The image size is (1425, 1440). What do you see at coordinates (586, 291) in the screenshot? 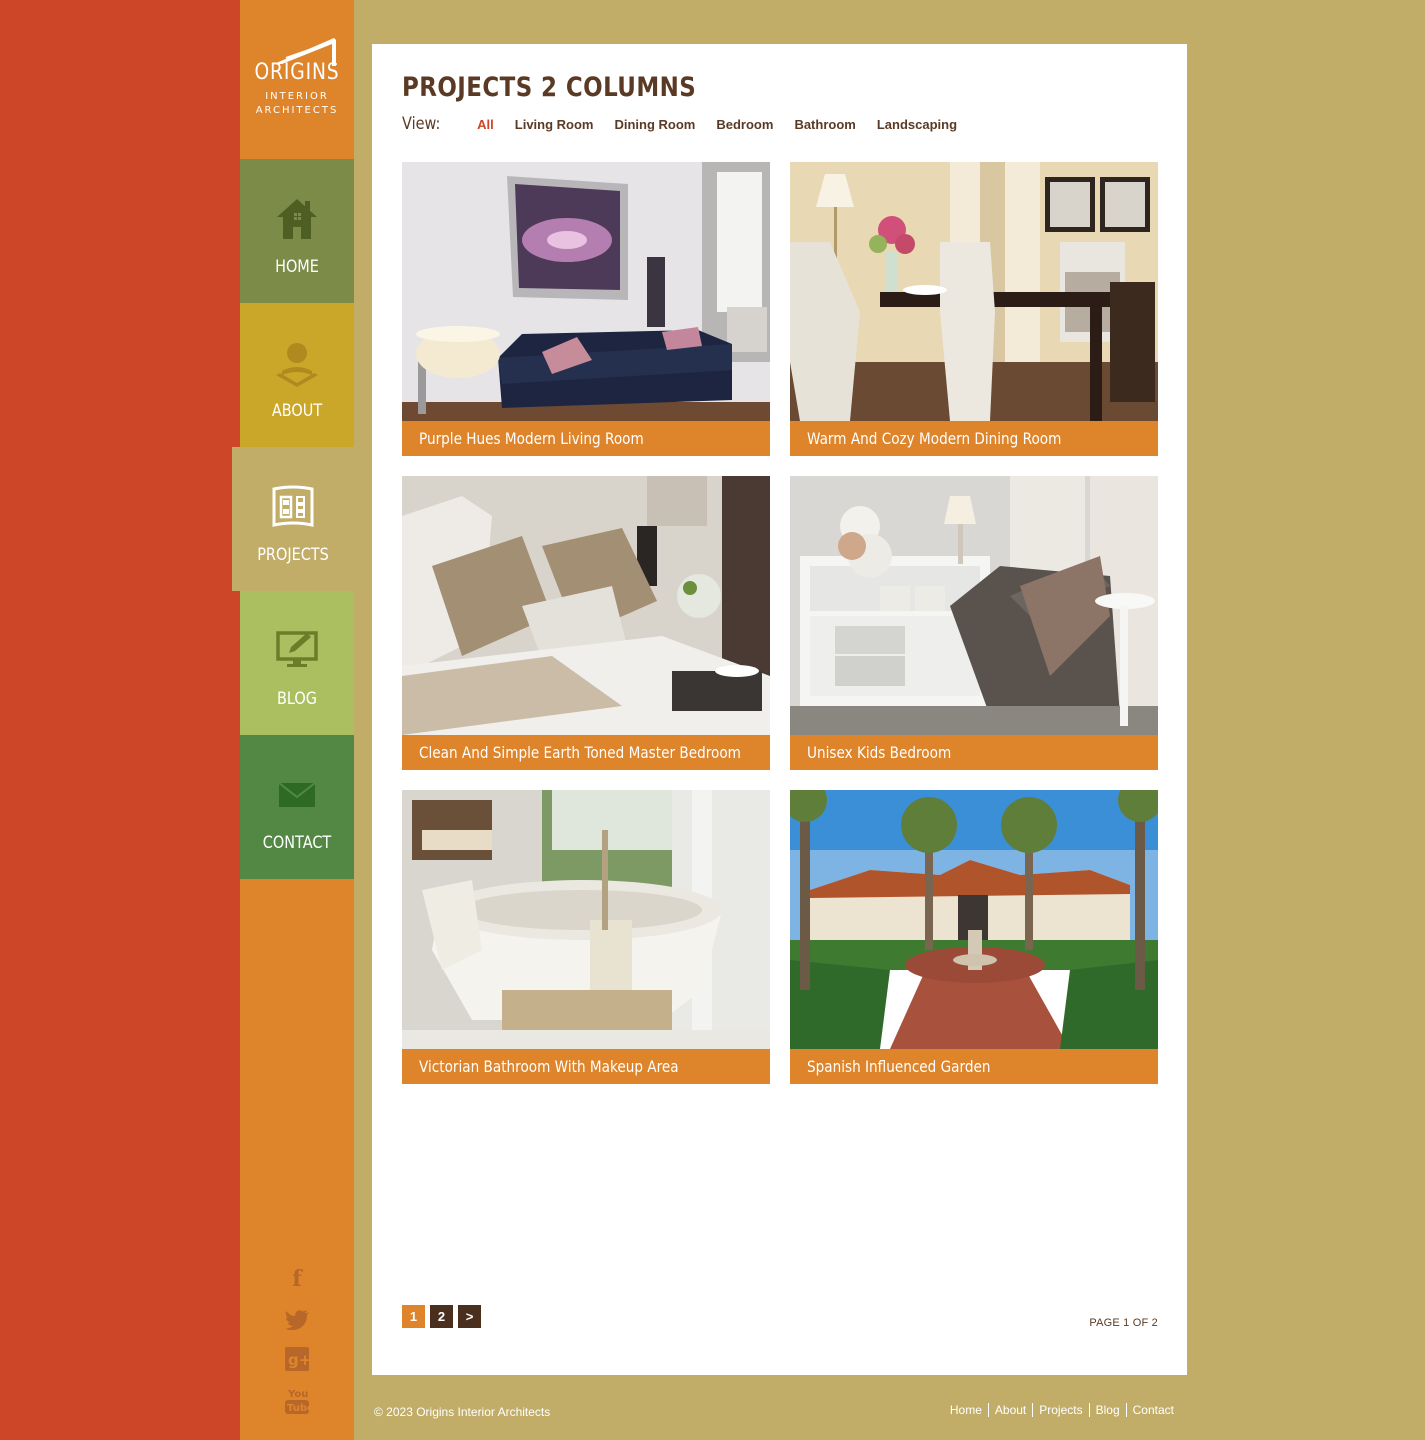
I see `project-photo-living-room` at bounding box center [586, 291].